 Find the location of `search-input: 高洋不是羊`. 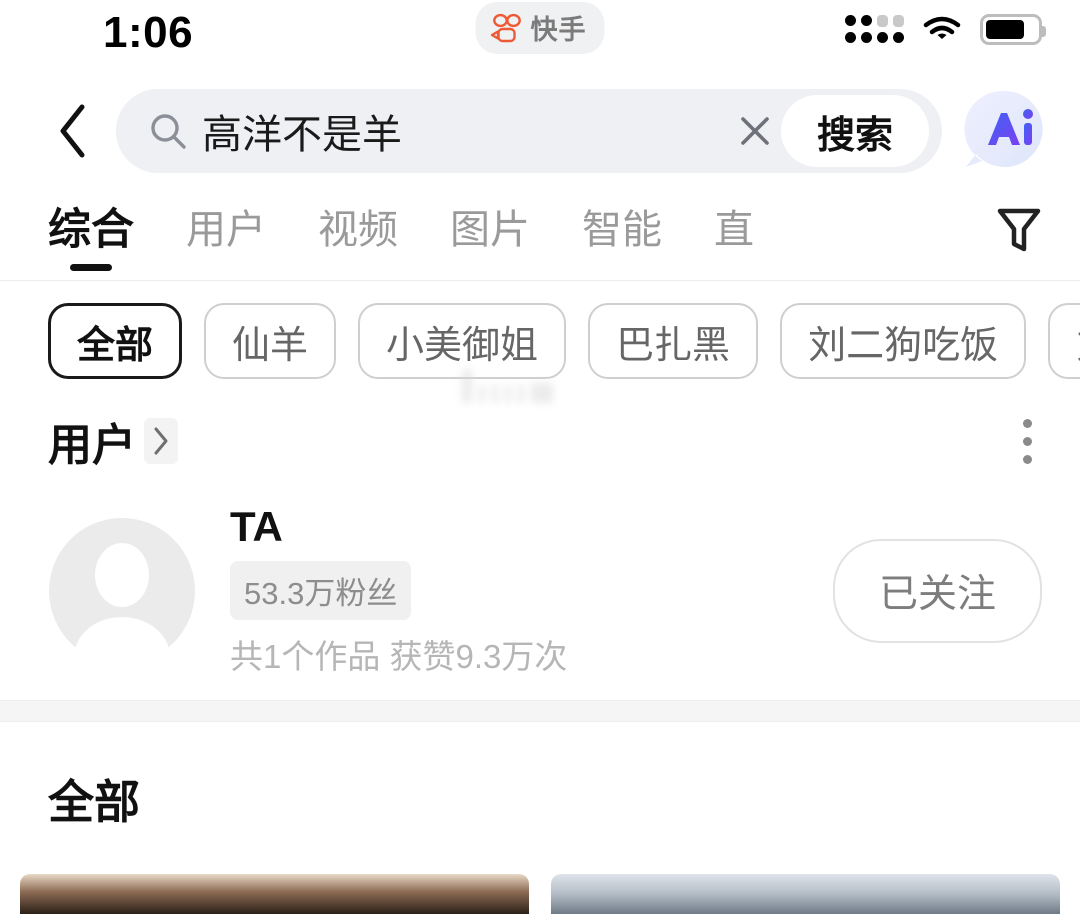

search-input: 高洋不是羊 is located at coordinates (465, 131).